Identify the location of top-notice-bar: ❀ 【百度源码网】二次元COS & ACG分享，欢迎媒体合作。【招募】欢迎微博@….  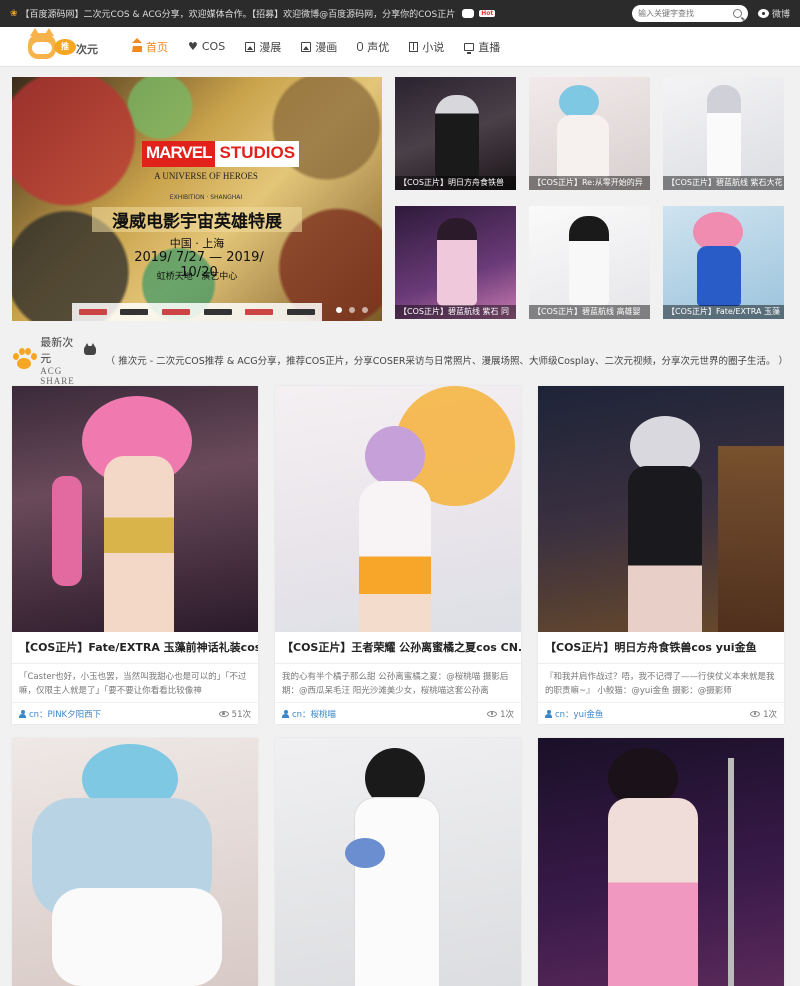
(400, 13).